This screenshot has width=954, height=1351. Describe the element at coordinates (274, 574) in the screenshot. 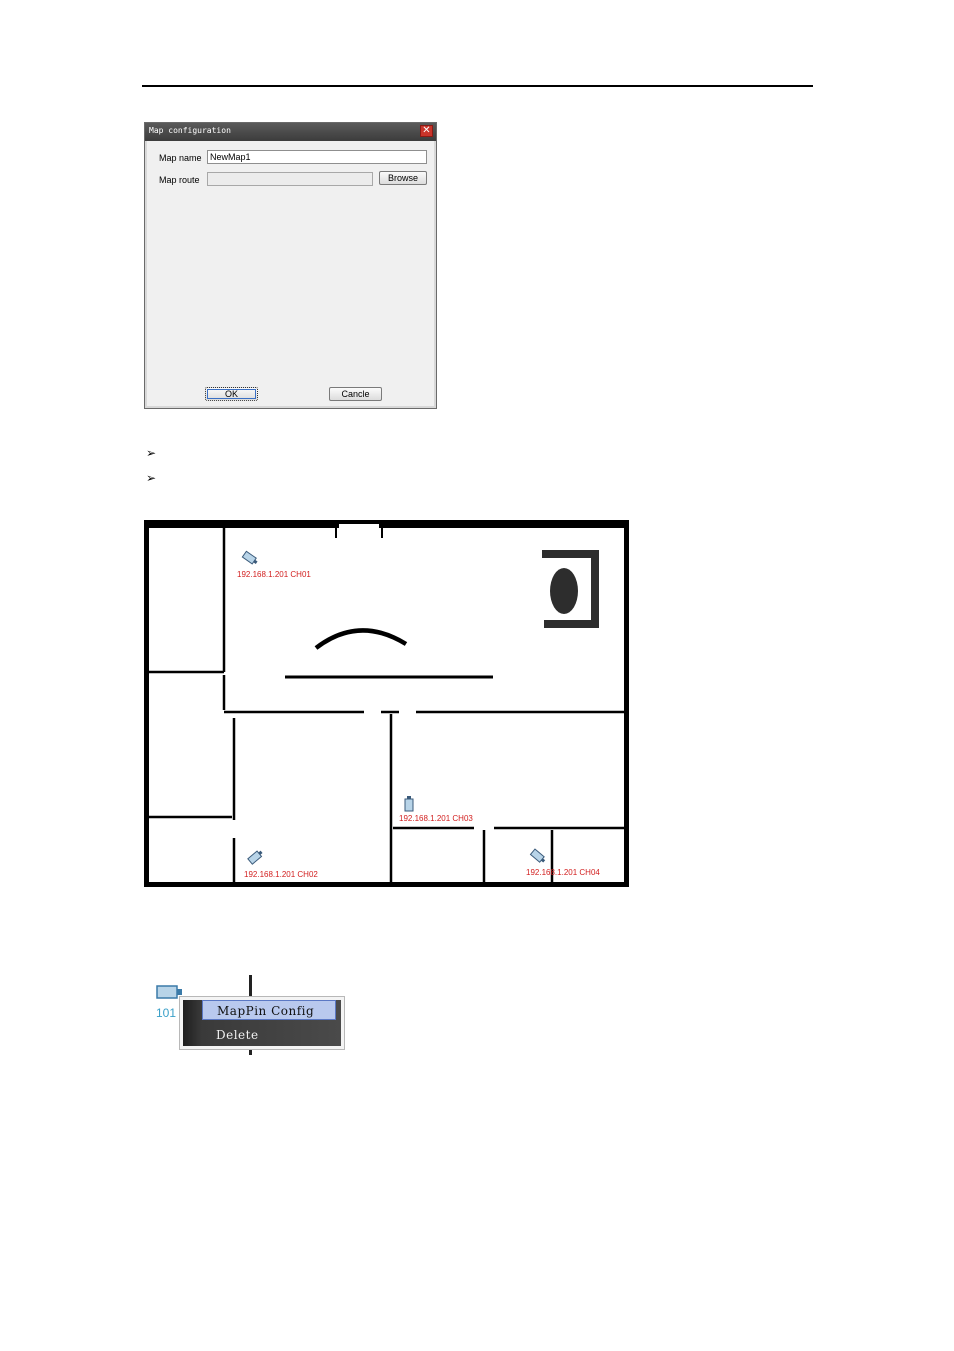

I see `camera-label-ch01: 192.168.1.201 CH01` at that location.